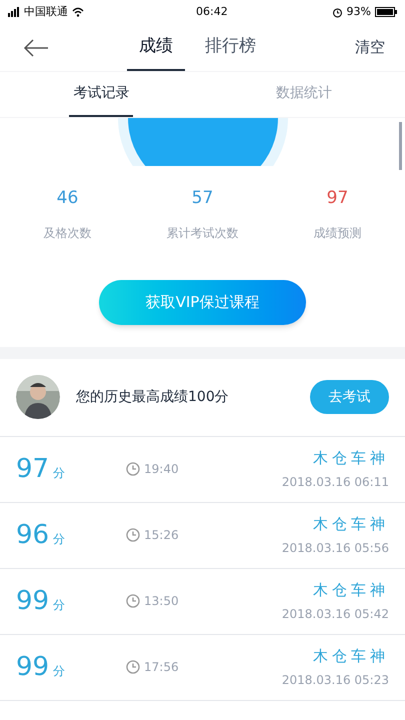 This screenshot has width=405, height=720. What do you see at coordinates (400, 146) in the screenshot?
I see `scrollbar` at bounding box center [400, 146].